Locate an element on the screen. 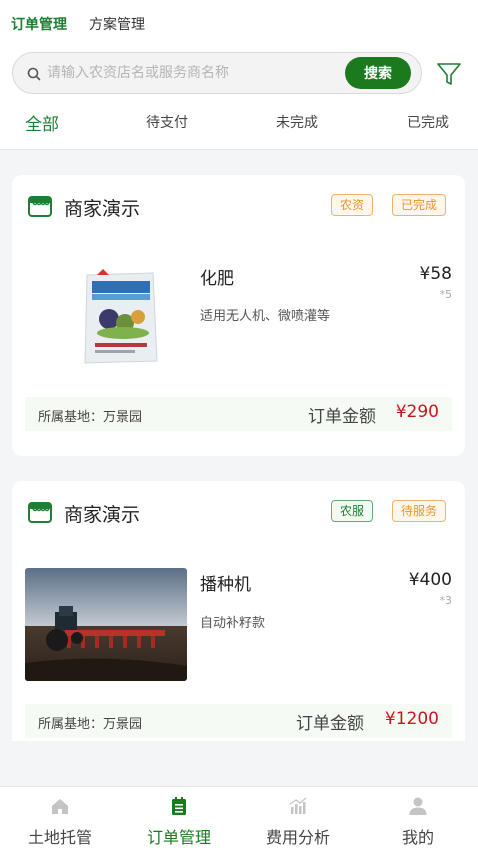  product-name: 化肥 is located at coordinates (217, 279).